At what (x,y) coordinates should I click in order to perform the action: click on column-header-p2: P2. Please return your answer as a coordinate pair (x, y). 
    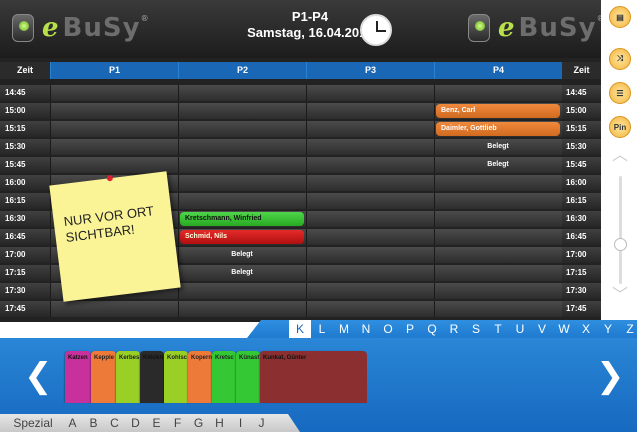
    Looking at the image, I should click on (242, 70).